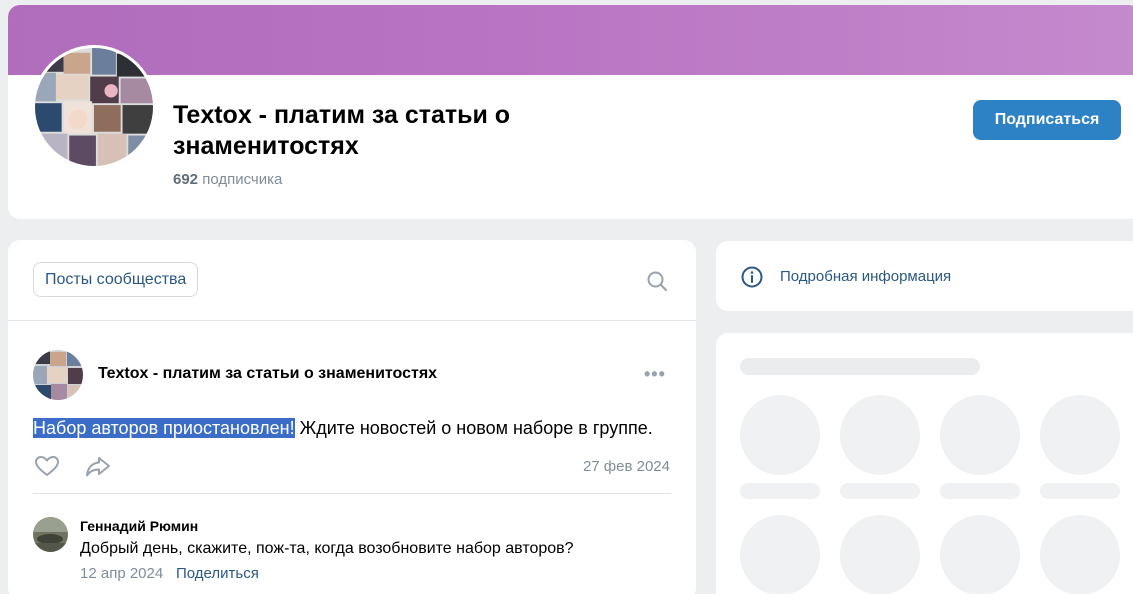 The image size is (1133, 594). I want to click on comment-author-name: Геннадий Рюмин, so click(139, 526).